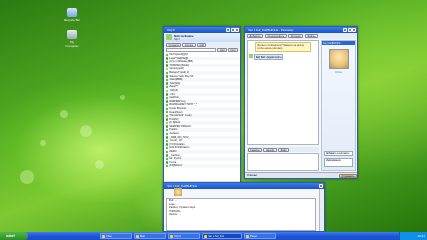 The width and height of the screenshot is (427, 240). Describe the element at coordinates (202, 166) in the screenshot. I see `contact-list-item: [FF]Bobrov` at that location.